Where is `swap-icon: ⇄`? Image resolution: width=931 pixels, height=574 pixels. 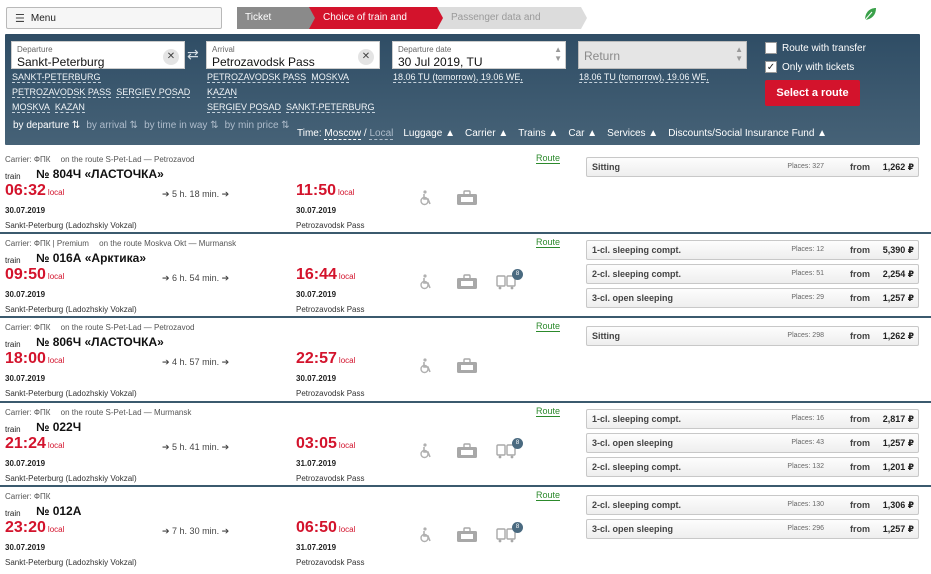 swap-icon: ⇄ is located at coordinates (193, 54).